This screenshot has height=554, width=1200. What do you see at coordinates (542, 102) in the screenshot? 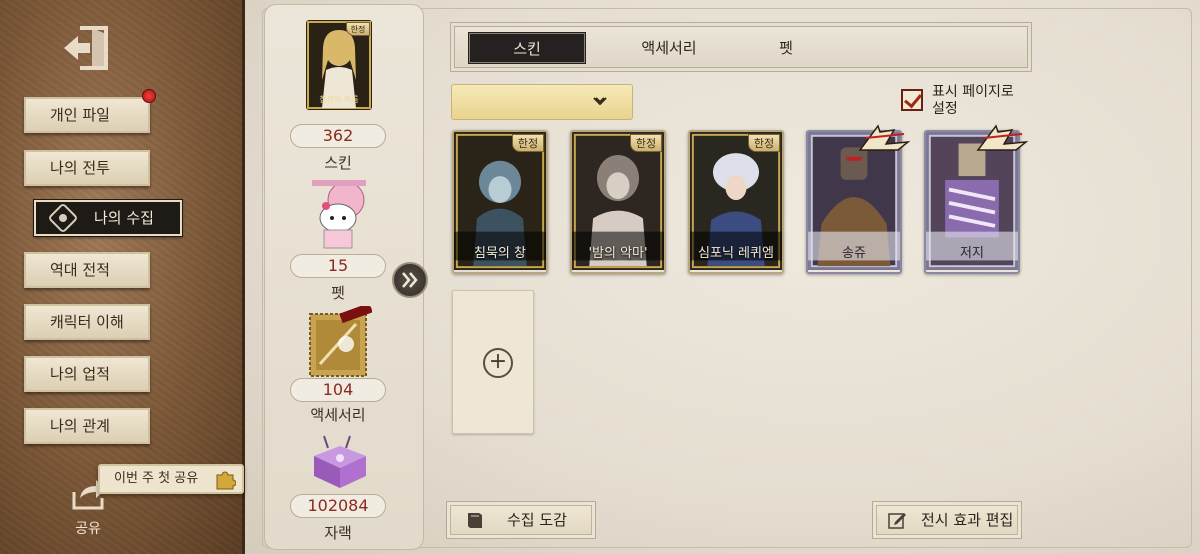
I see `filter-dropdown` at bounding box center [542, 102].